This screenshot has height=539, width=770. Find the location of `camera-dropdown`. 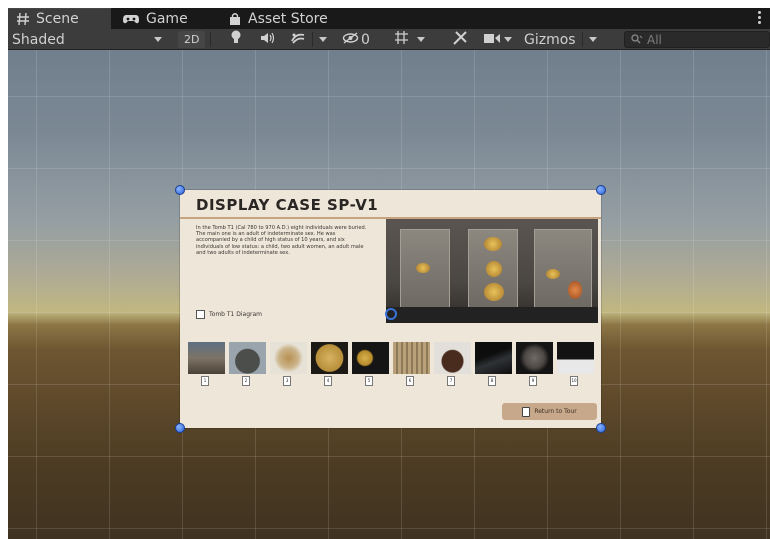

camera-dropdown is located at coordinates (498, 39).